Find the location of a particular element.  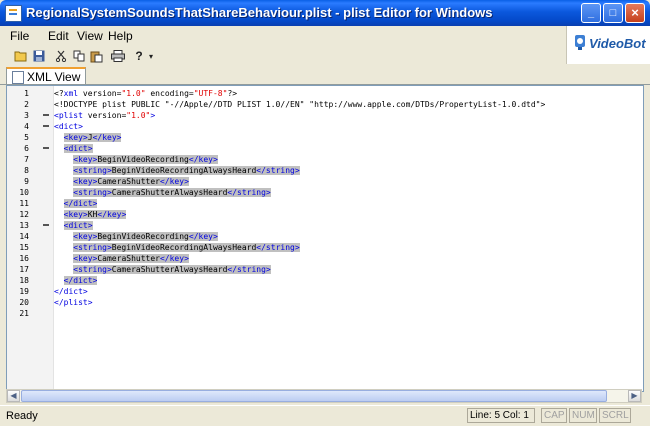

horizontal-scrollbar: ◀ ▶ is located at coordinates (324, 396).